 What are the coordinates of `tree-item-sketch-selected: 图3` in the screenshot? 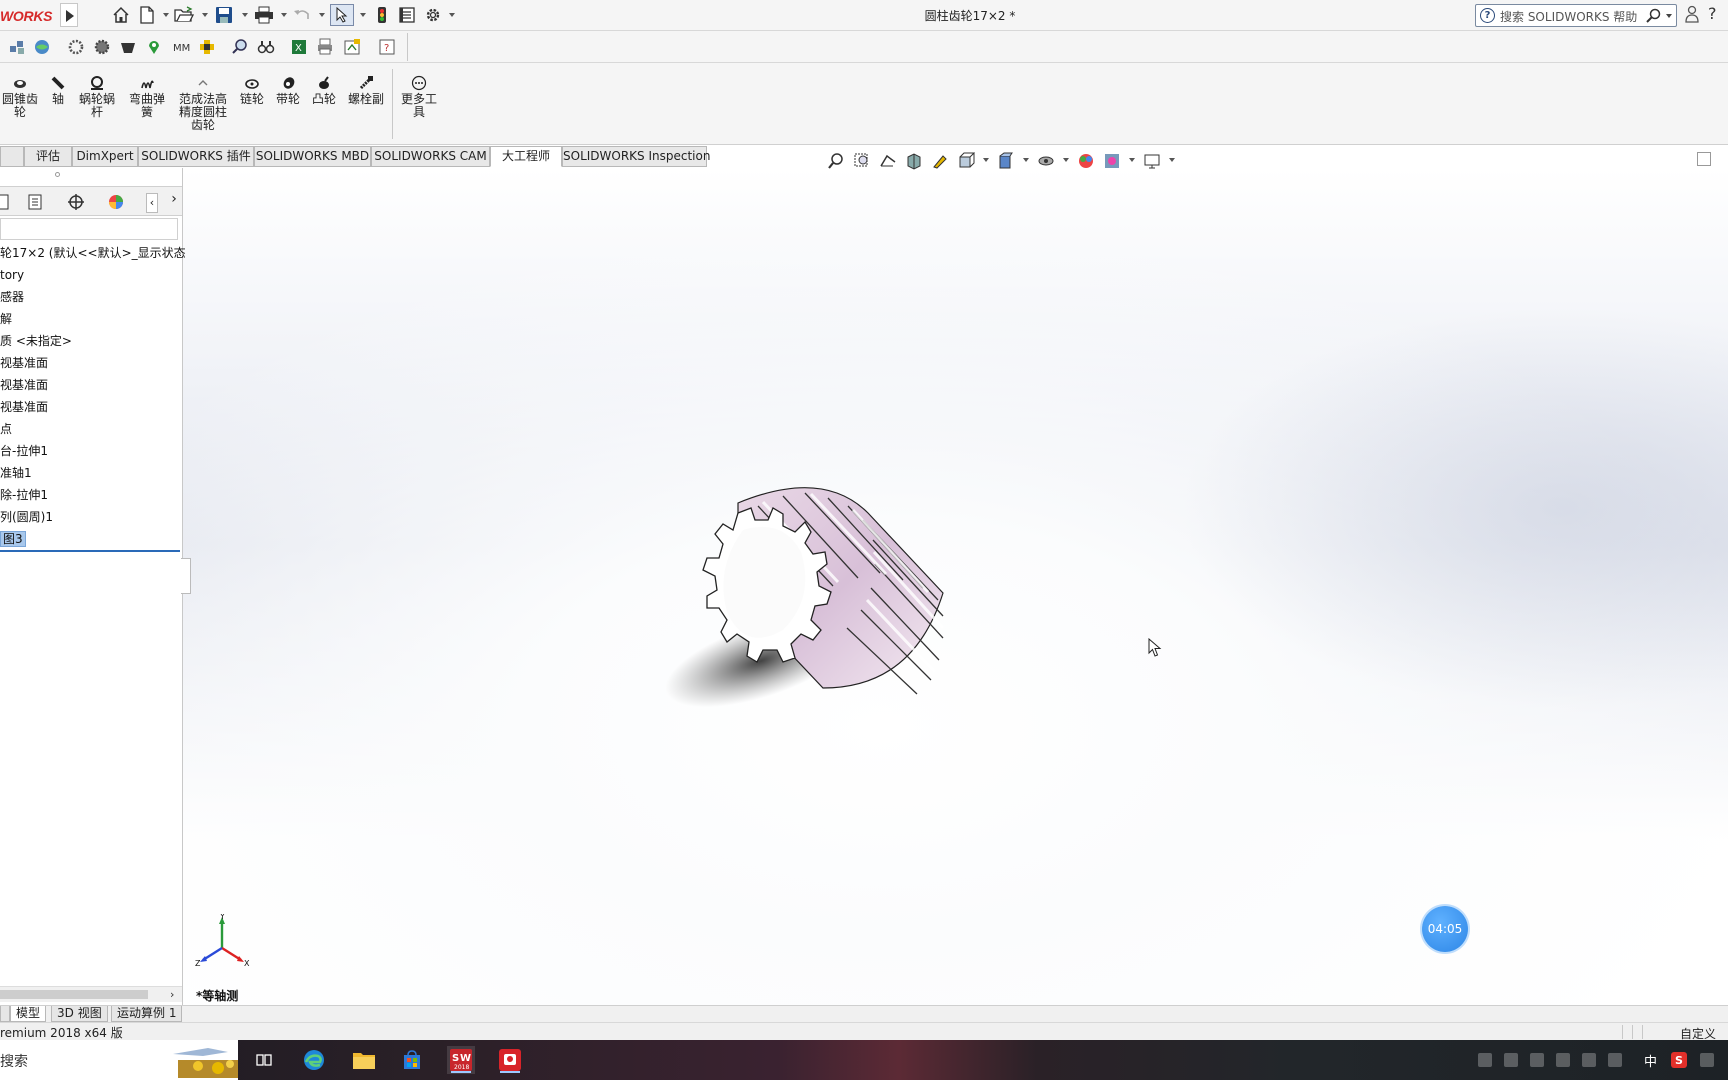 It's located at (13, 539).